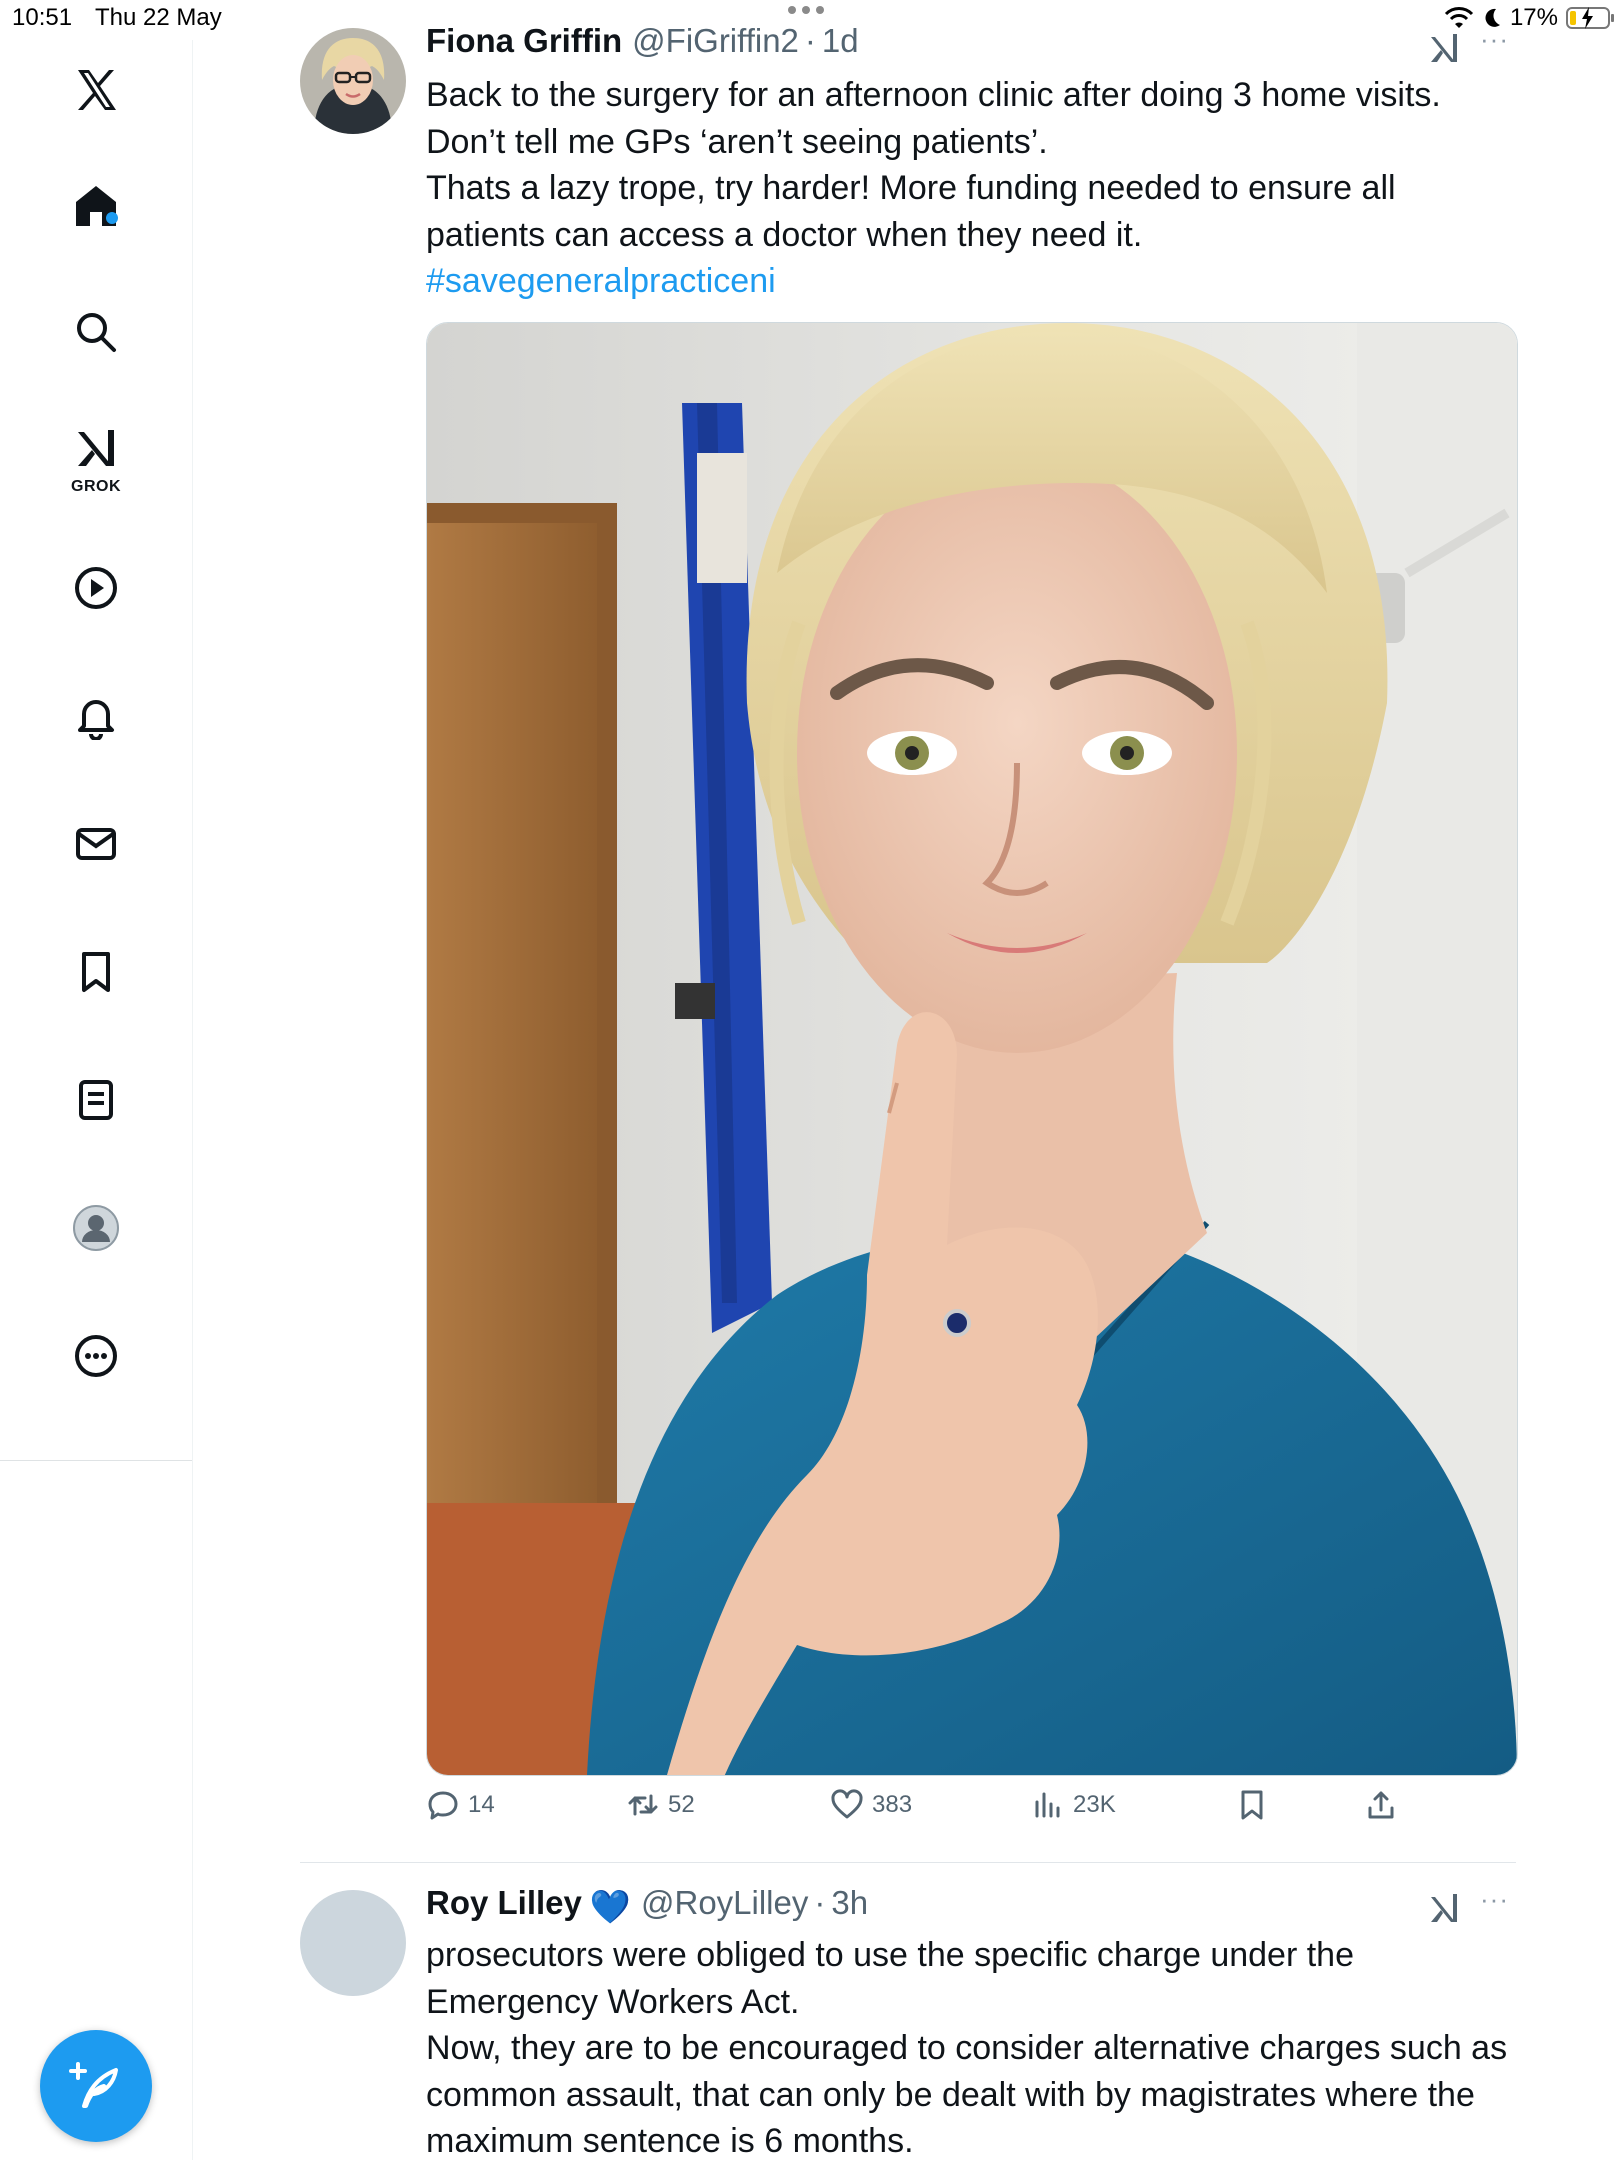  I want to click on battery-icon, so click(1590, 18).